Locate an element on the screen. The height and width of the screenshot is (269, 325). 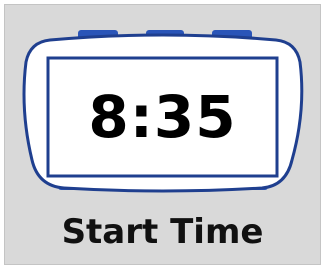
clock-time-display: 8:35 is located at coordinates (162, 117).